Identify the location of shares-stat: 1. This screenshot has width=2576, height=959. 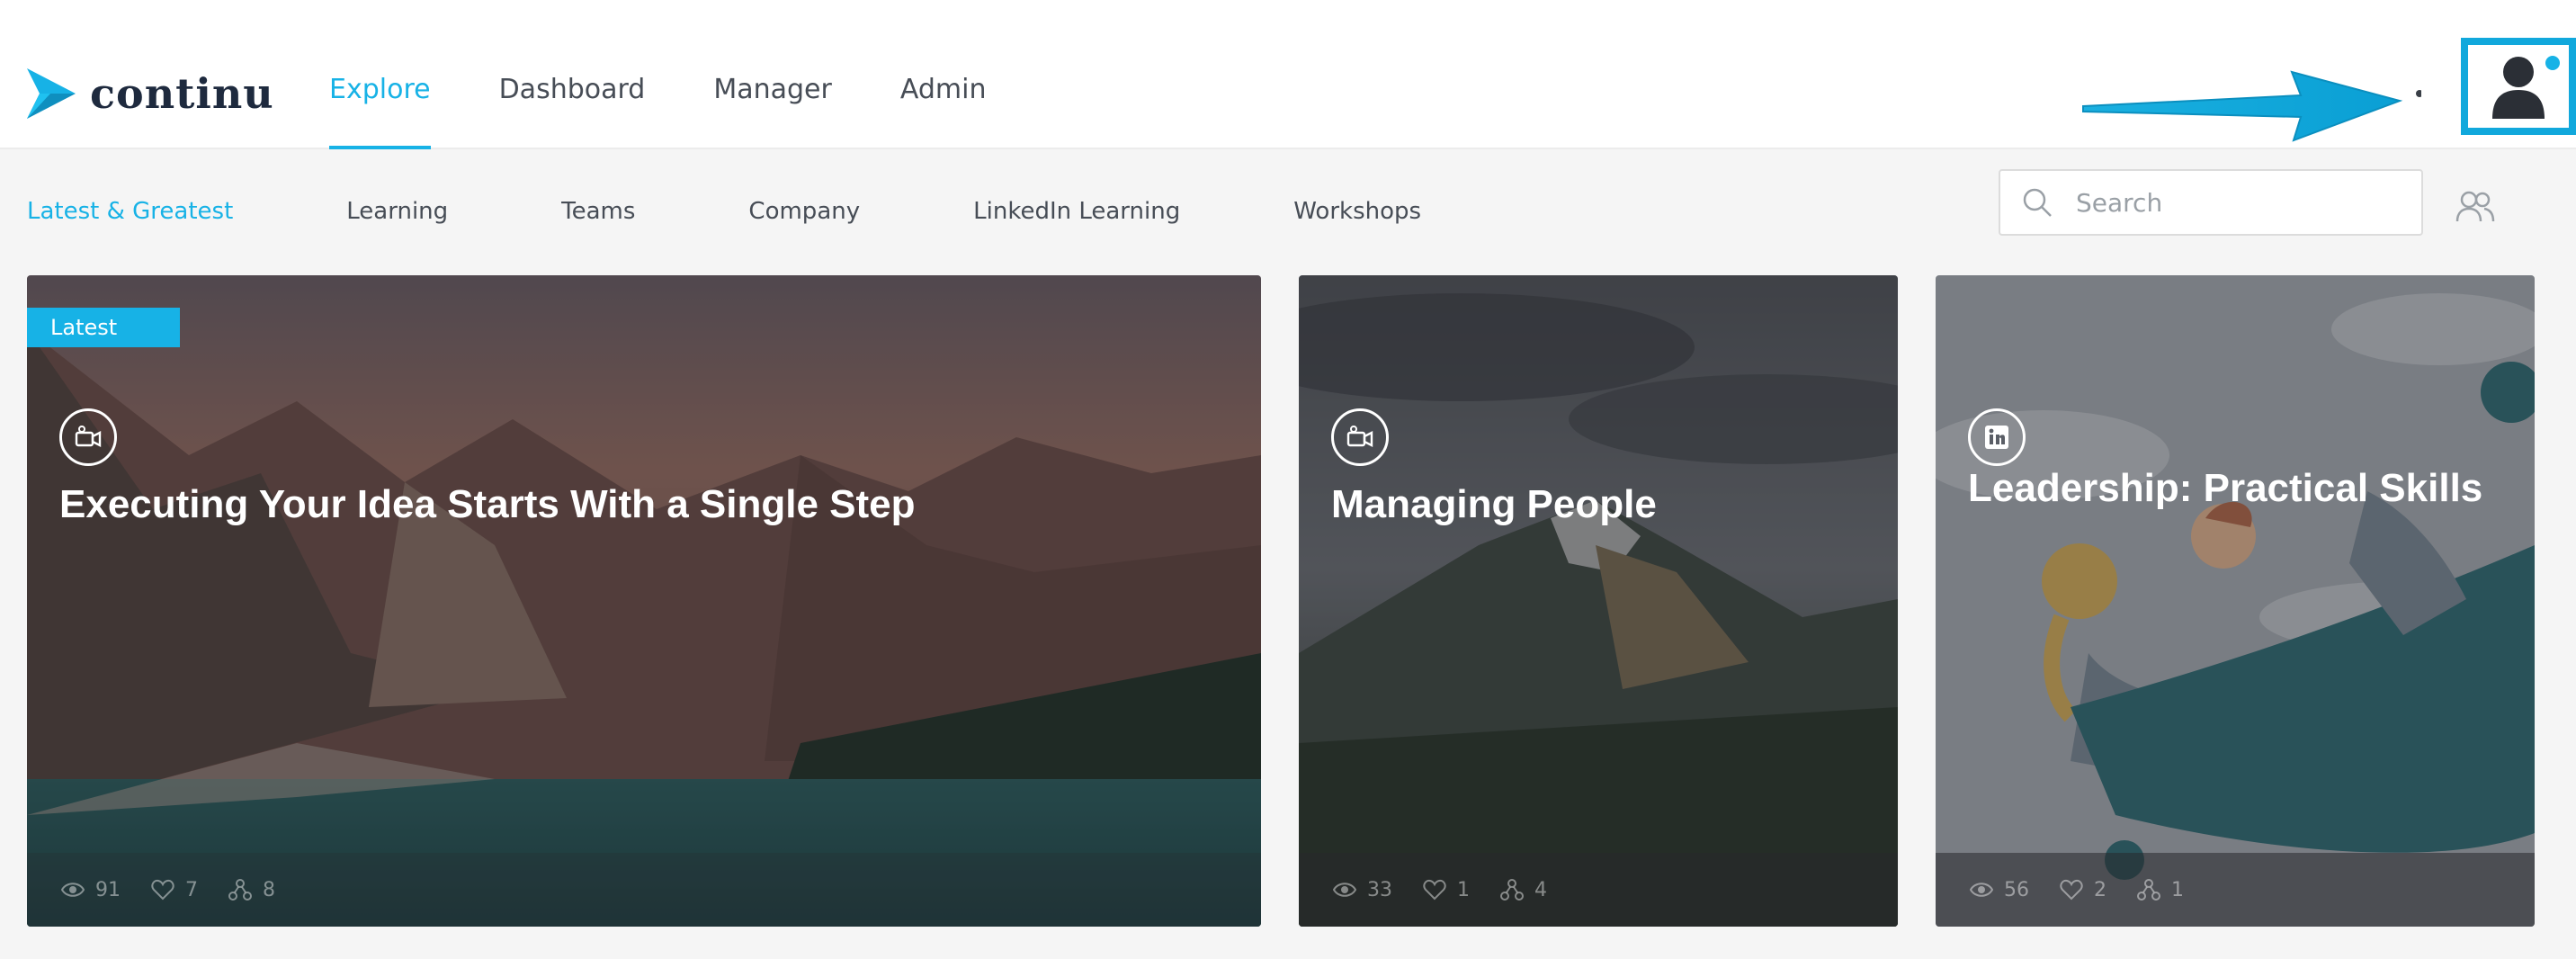
(2160, 890).